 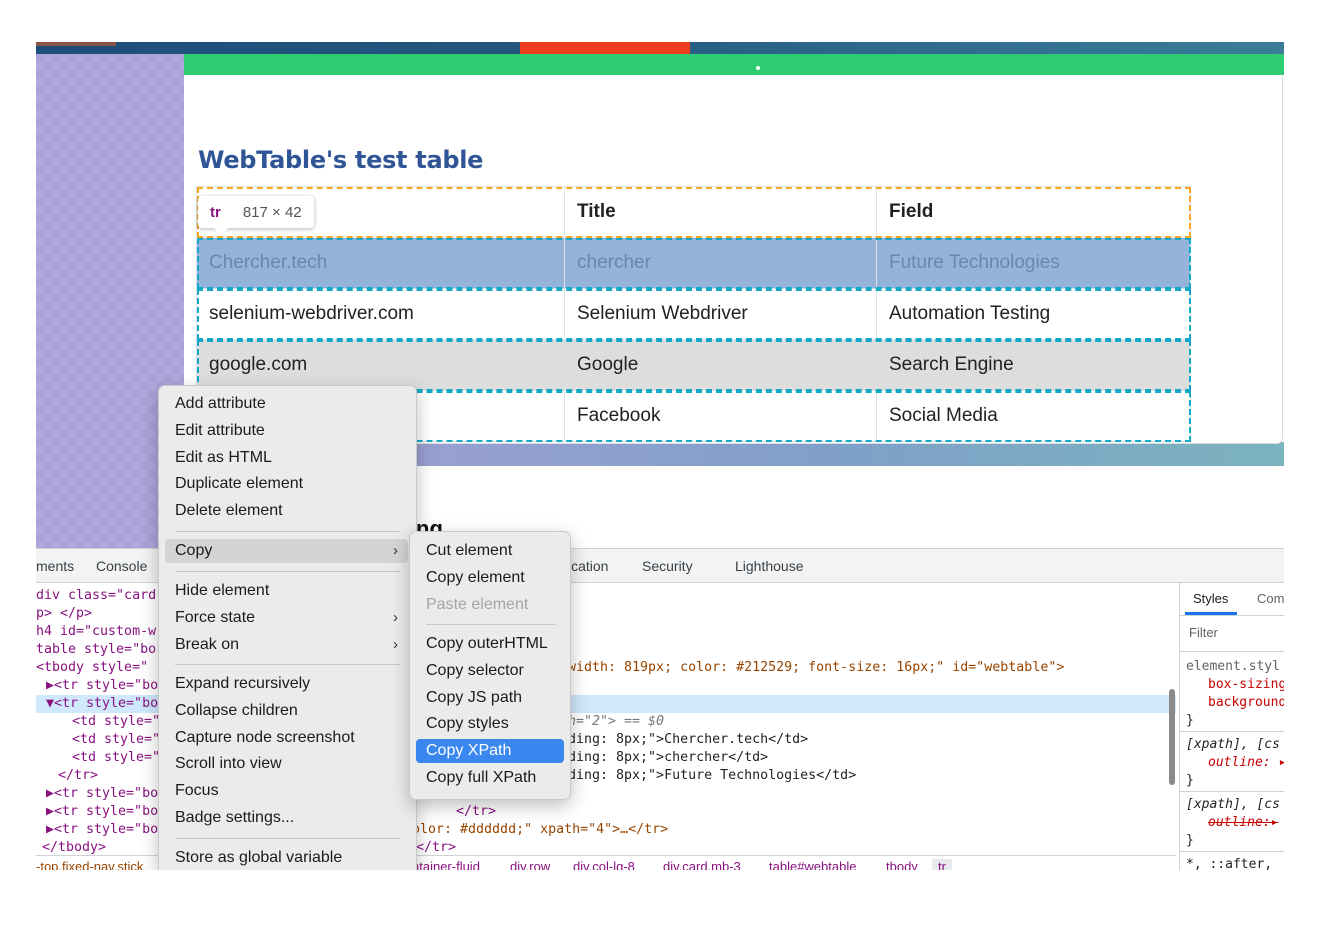 What do you see at coordinates (667, 566) in the screenshot?
I see `tab-security: Security` at bounding box center [667, 566].